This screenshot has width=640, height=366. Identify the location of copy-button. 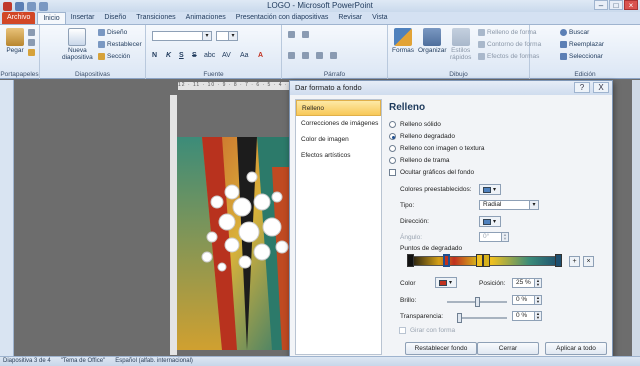
(31, 42).